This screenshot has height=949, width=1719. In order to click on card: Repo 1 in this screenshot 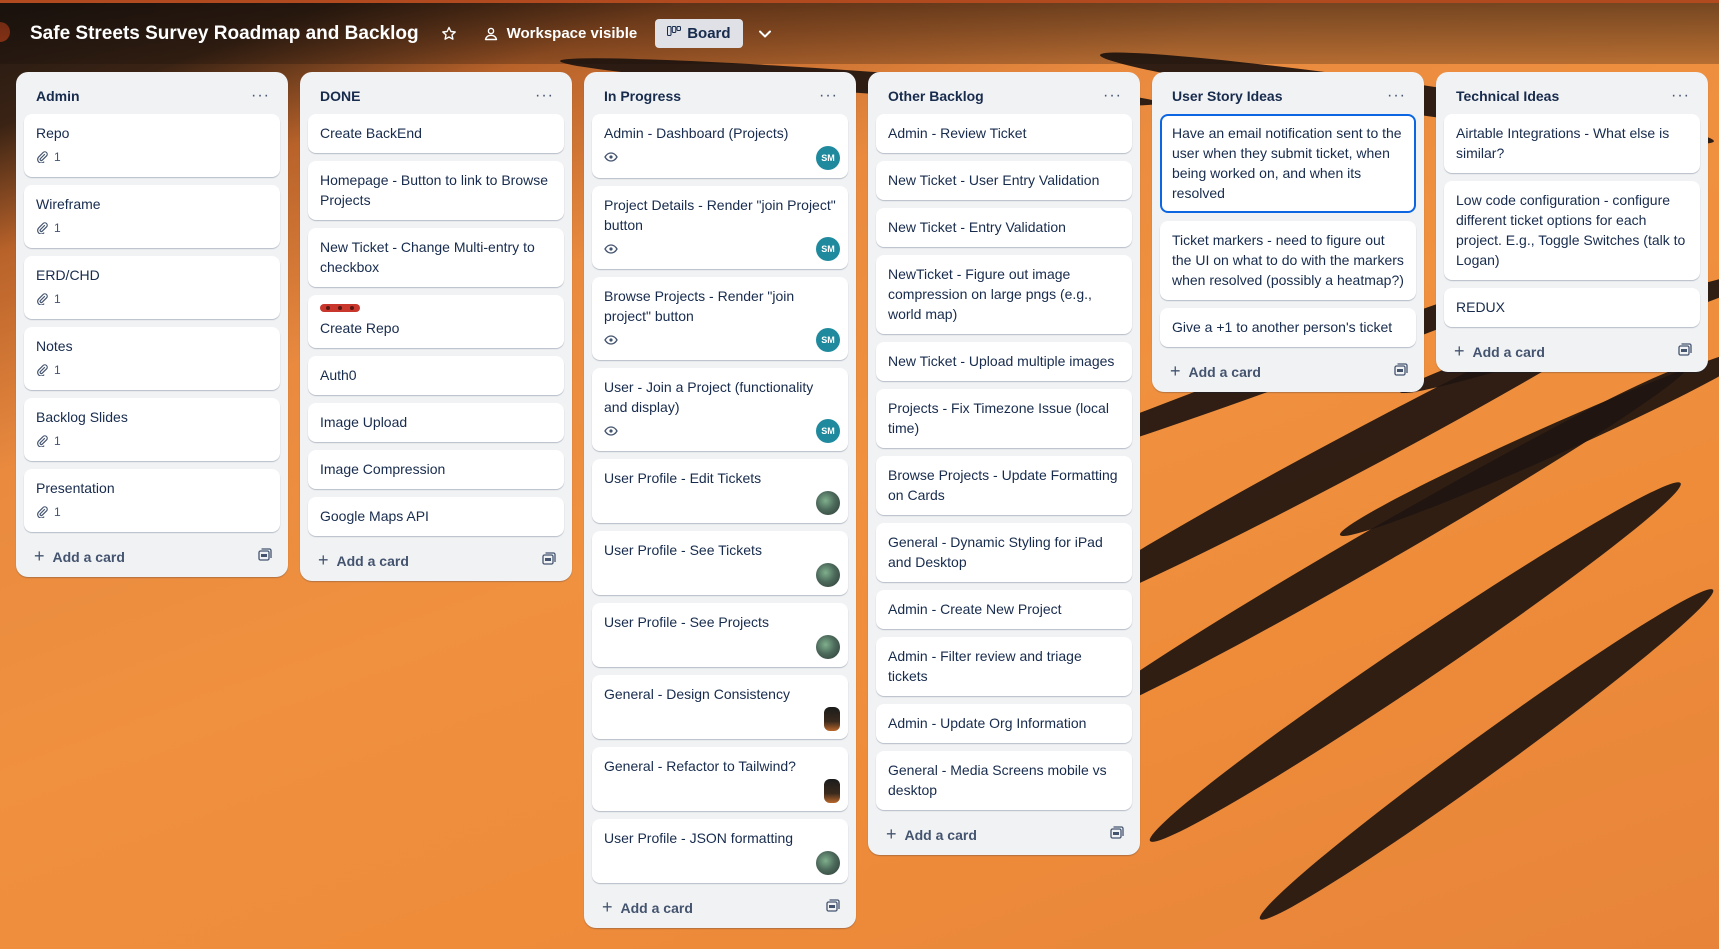, I will do `click(152, 145)`.